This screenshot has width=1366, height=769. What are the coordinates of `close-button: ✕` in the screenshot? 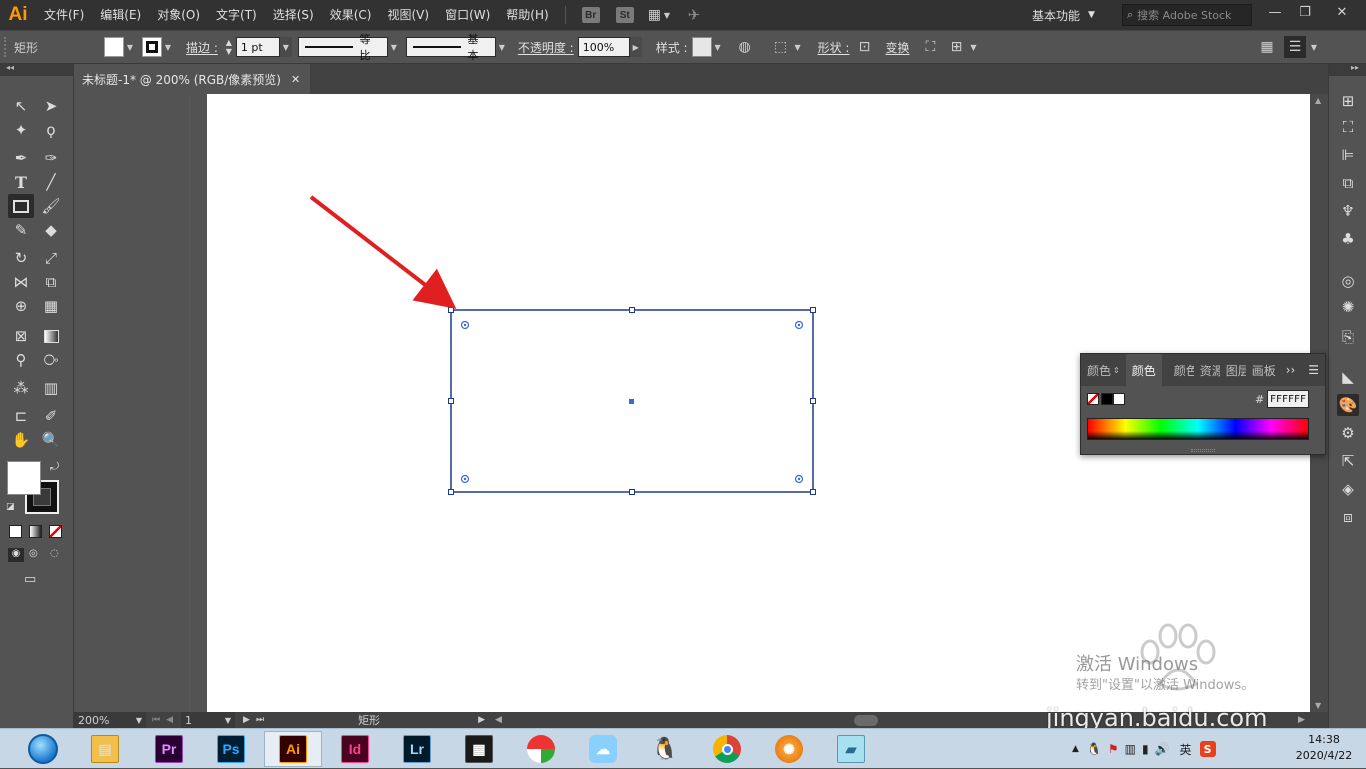 It's located at (1342, 12).